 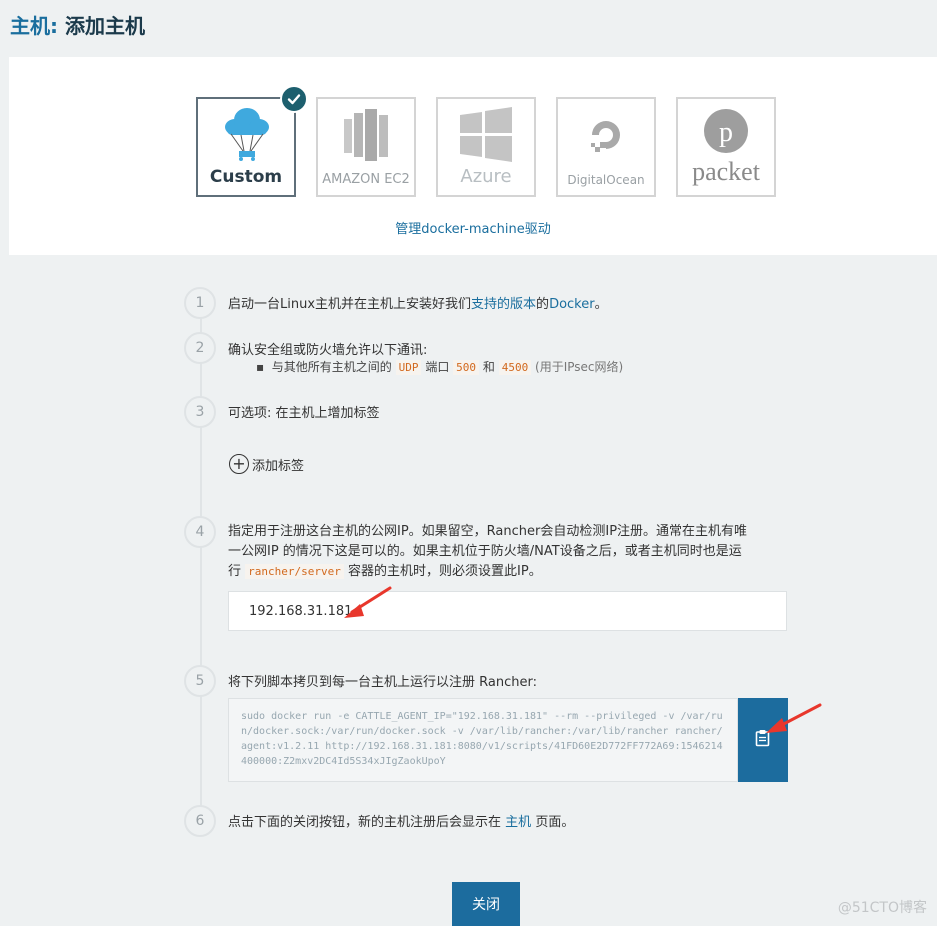 I want to click on close-button: 关闭, so click(x=486, y=904).